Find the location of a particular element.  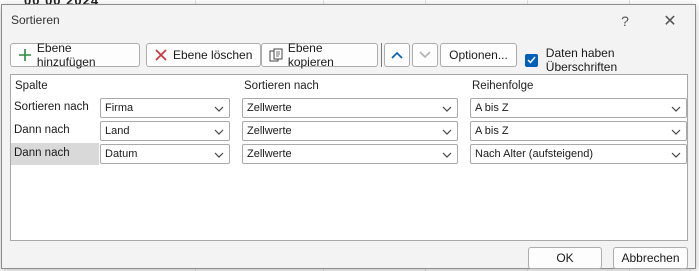

sort-level-row: Sortieren nach Firma Zellwerte A bis Z is located at coordinates (349, 108).